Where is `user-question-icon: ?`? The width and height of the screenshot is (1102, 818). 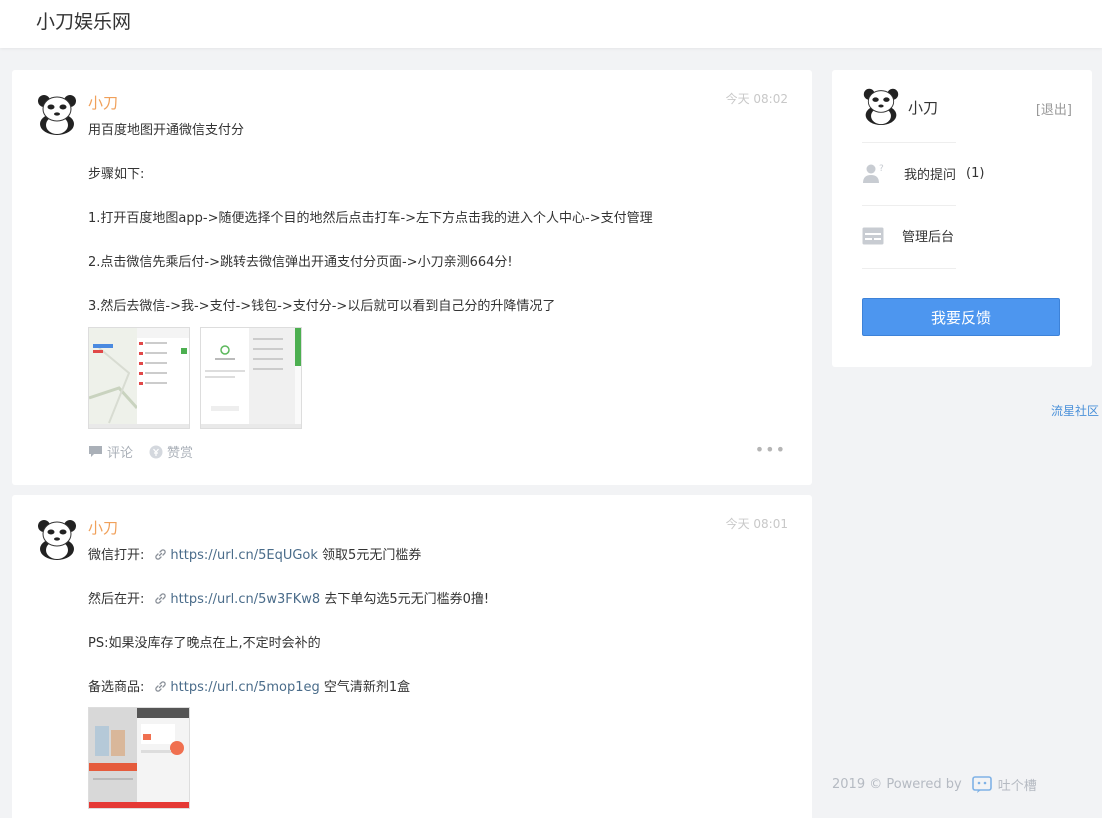
user-question-icon: ? is located at coordinates (873, 173).